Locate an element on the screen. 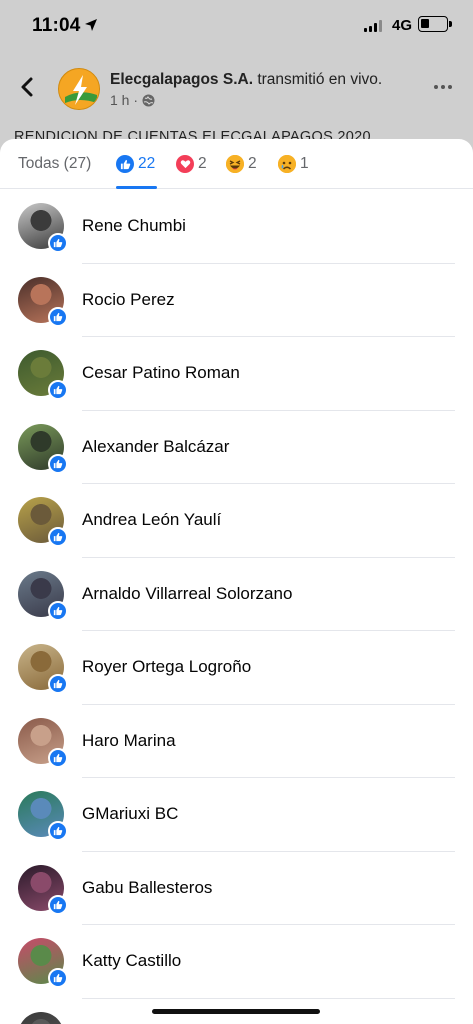  status-time: 11:04 is located at coordinates (56, 25).